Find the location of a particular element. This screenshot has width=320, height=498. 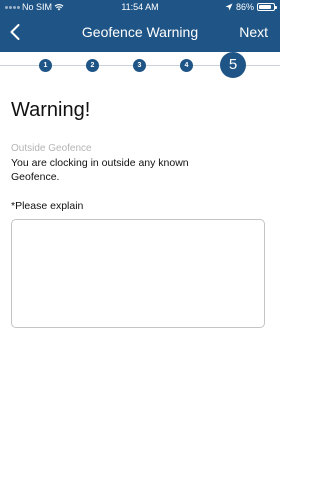

navigation-bar: Geofence Warning Next is located at coordinates (140, 33).